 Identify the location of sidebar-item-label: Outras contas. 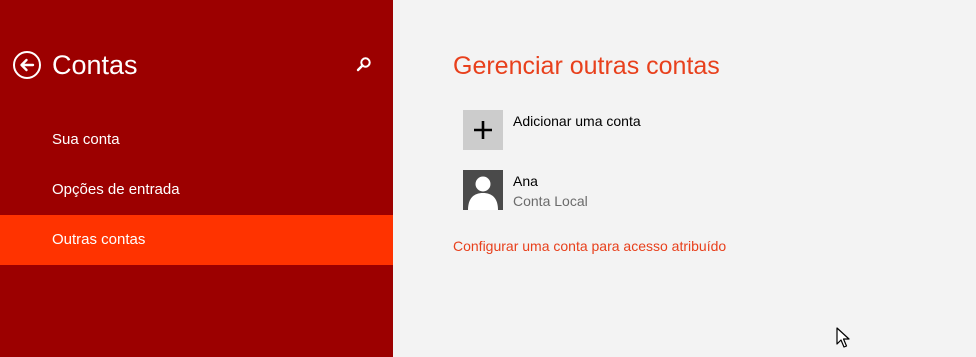
(99, 239).